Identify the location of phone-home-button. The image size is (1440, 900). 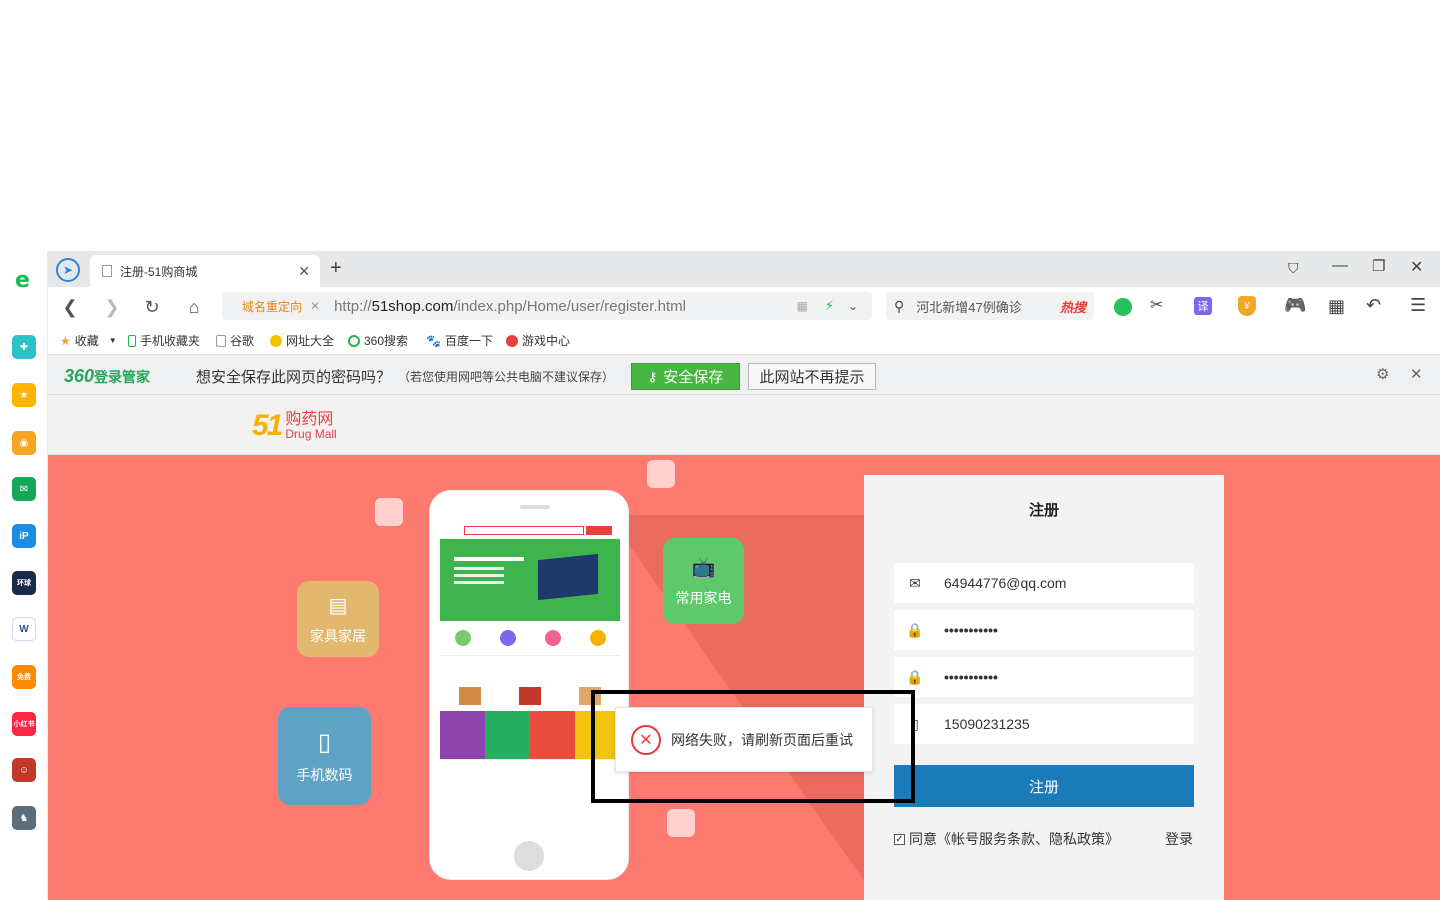
(529, 856).